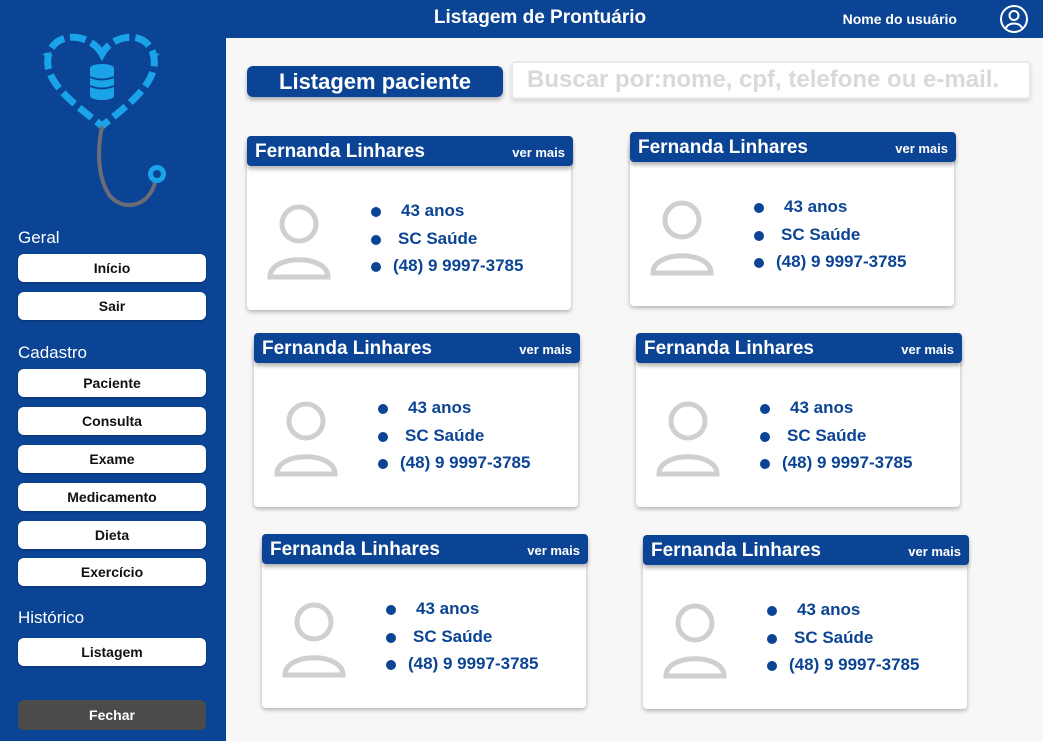 The width and height of the screenshot is (1043, 741). What do you see at coordinates (900, 19) in the screenshot?
I see `user-name: Nome do usuário` at bounding box center [900, 19].